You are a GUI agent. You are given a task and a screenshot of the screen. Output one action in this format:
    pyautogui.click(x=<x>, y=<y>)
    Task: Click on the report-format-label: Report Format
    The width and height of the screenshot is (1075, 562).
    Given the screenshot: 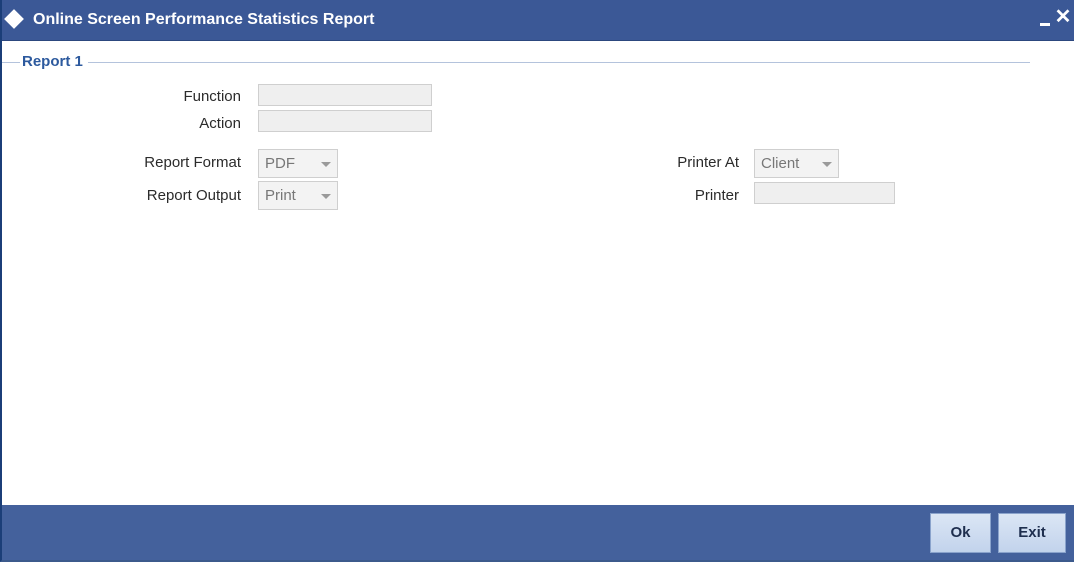 What is the action you would take?
    pyautogui.click(x=192, y=162)
    